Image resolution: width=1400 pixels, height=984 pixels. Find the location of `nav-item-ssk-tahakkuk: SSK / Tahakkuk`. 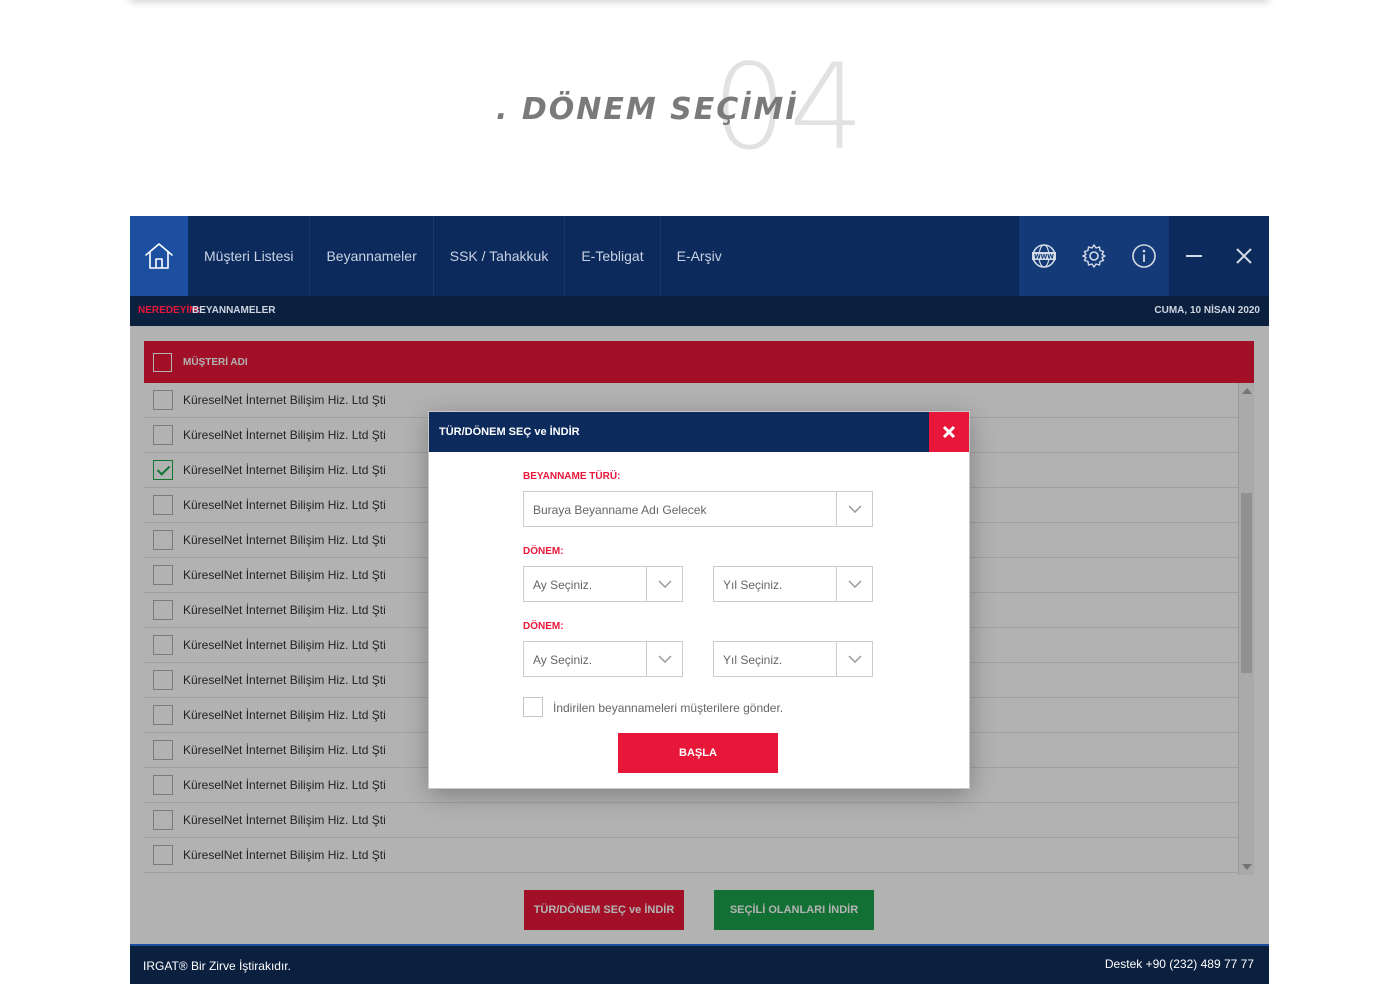

nav-item-ssk-tahakkuk: SSK / Tahakkuk is located at coordinates (500, 256).